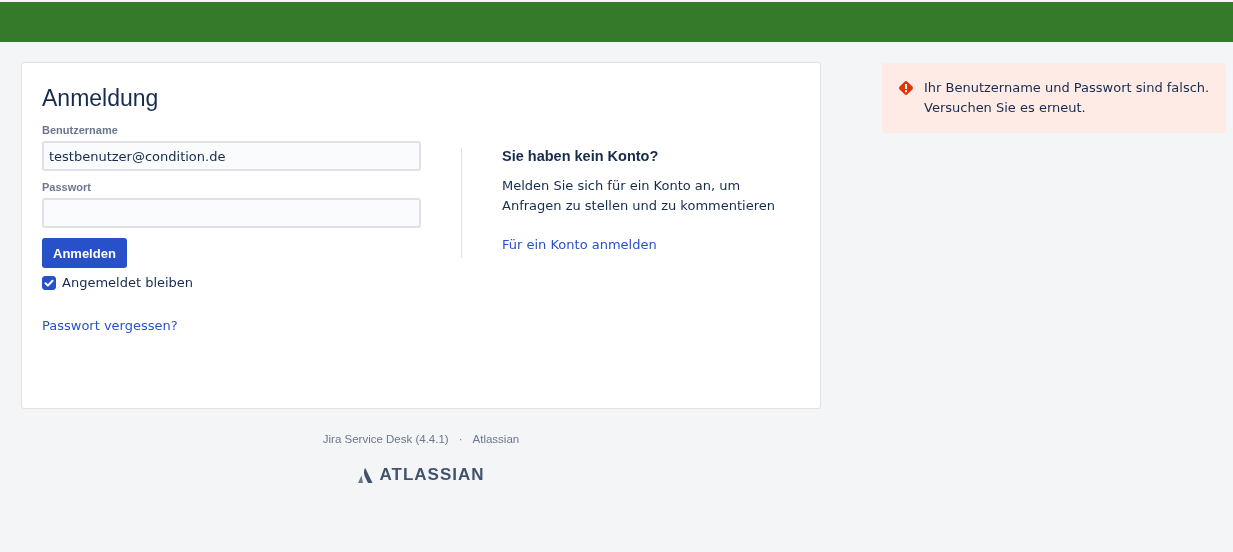 The width and height of the screenshot is (1233, 552). Describe the element at coordinates (231, 213) in the screenshot. I see `password-field` at that location.